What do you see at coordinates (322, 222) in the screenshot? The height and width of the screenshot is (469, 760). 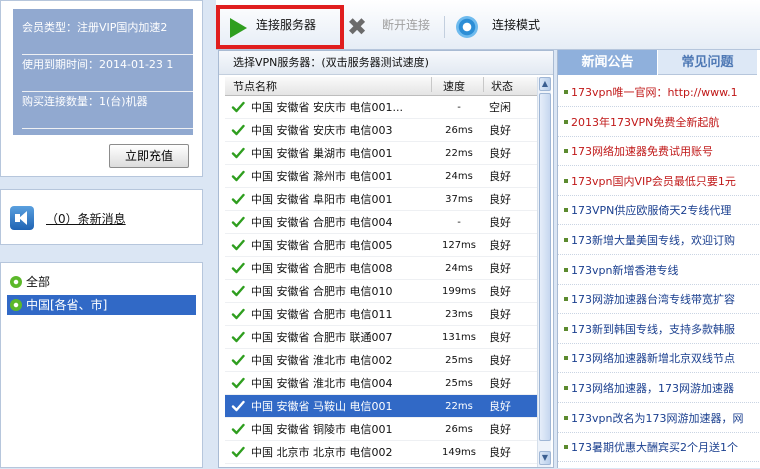 I see `server-name: 中国 安徽省 合肥市 电信004` at bounding box center [322, 222].